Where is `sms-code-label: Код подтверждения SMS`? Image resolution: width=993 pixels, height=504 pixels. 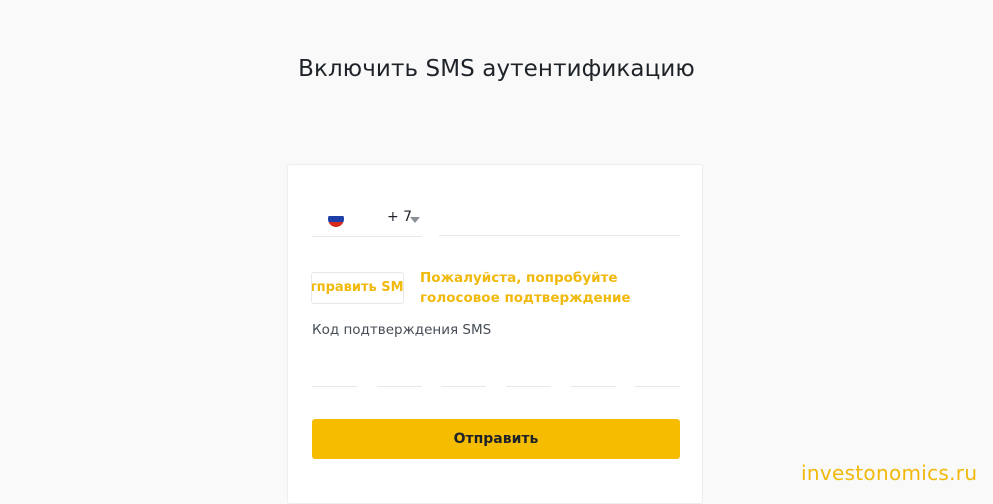
sms-code-label: Код подтверждения SMS is located at coordinates (402, 330).